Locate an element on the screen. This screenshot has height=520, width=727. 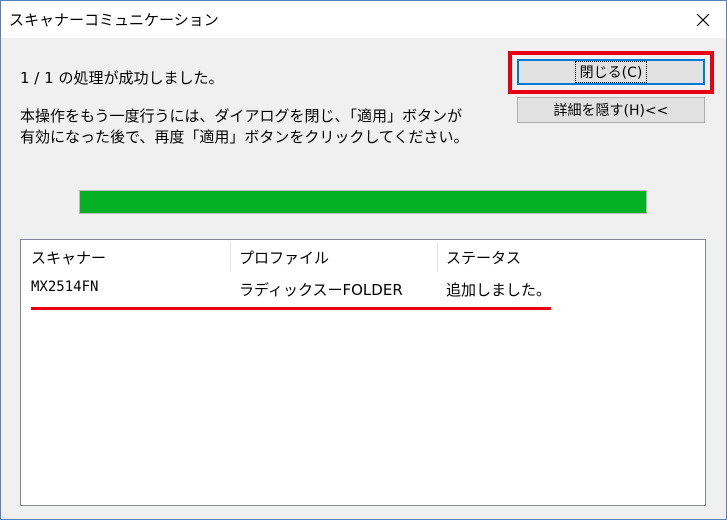
close-icon is located at coordinates (703, 19).